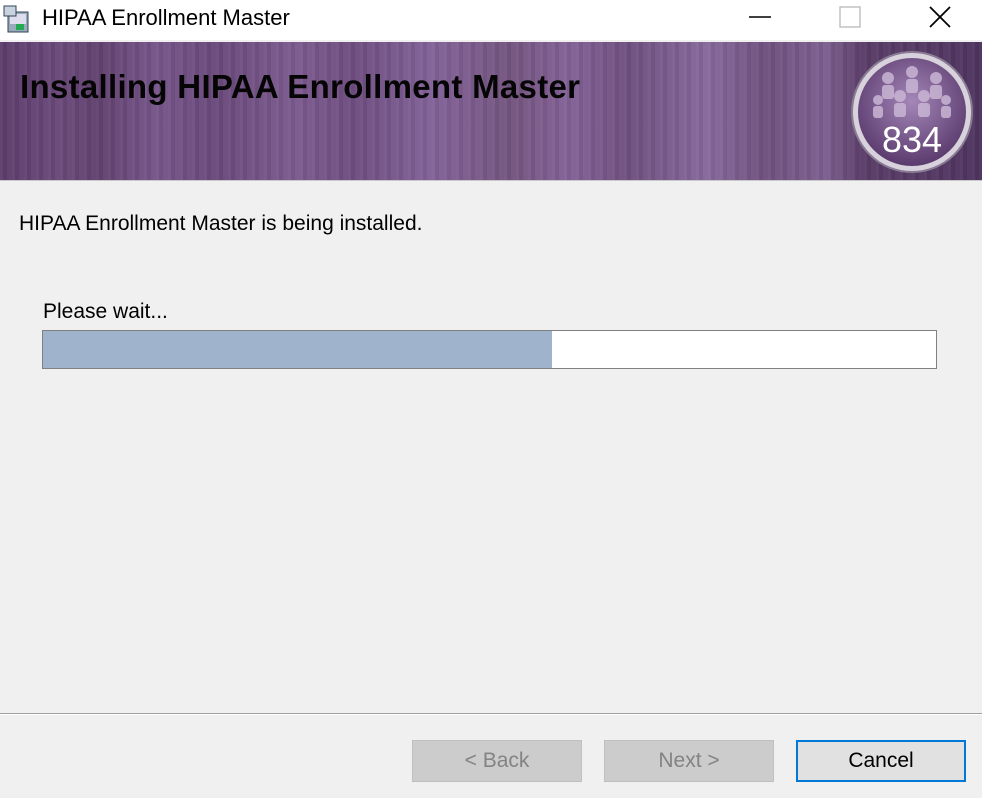 This screenshot has height=798, width=982. I want to click on minimize-button, so click(760, 17).